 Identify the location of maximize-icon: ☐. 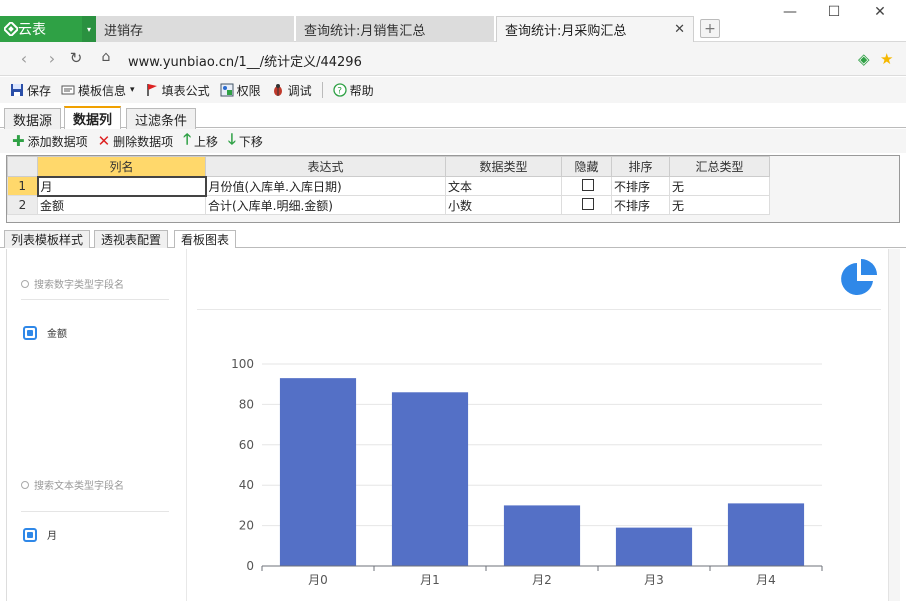
(834, 12).